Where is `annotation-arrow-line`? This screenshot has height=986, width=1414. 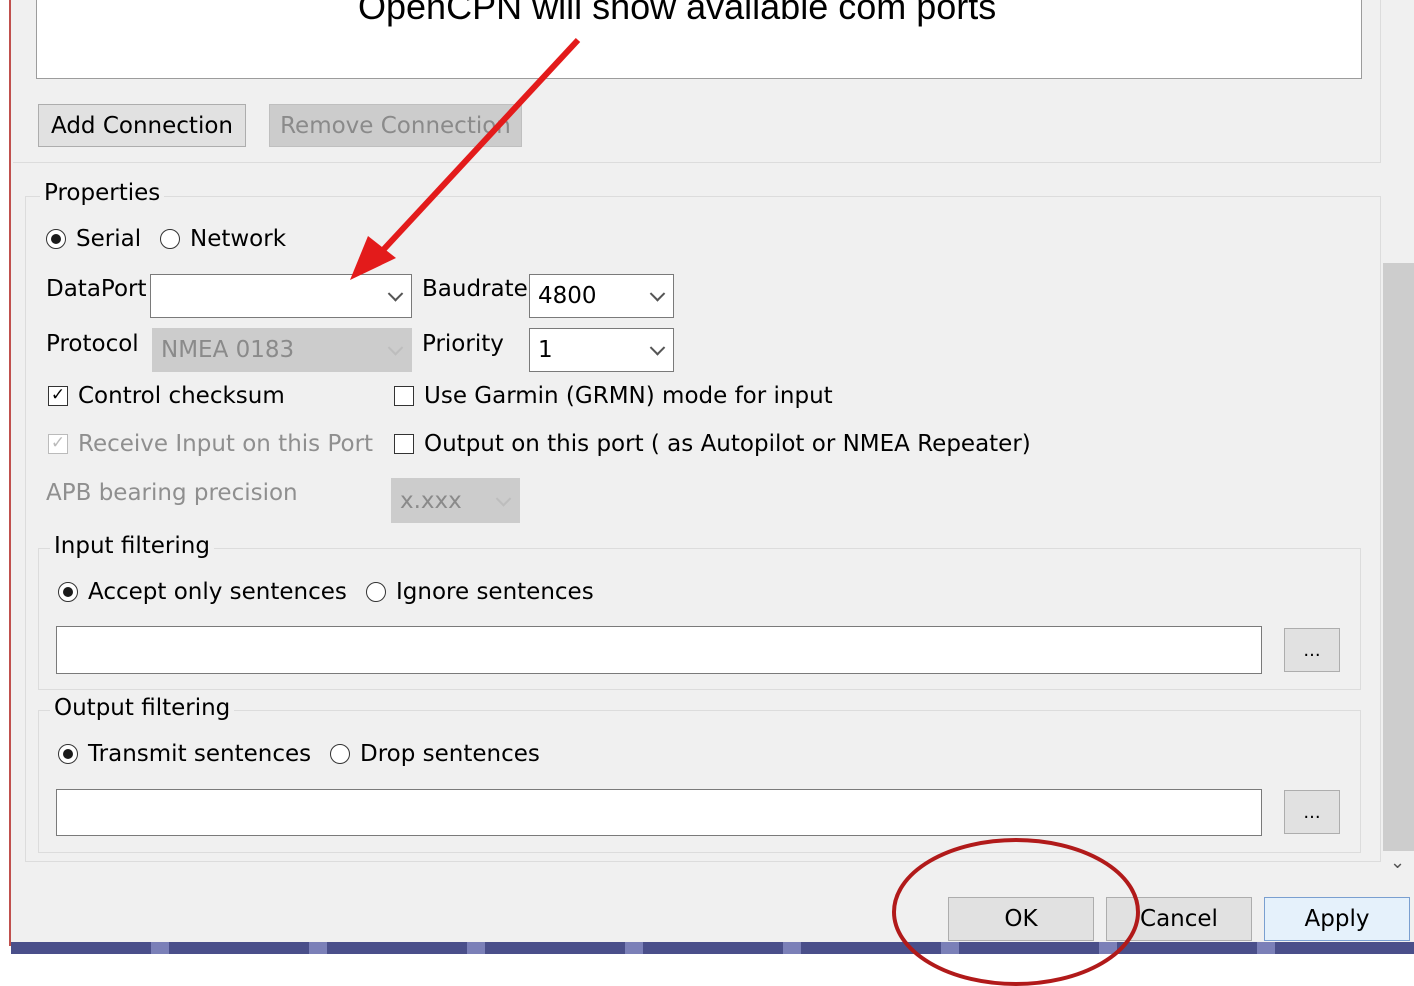
annotation-arrow-line is located at coordinates (475, 151).